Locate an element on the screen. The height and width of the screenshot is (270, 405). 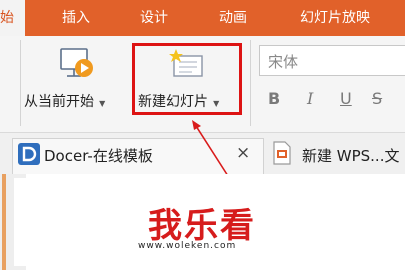
font-name-select: 宋体 is located at coordinates (332, 60).